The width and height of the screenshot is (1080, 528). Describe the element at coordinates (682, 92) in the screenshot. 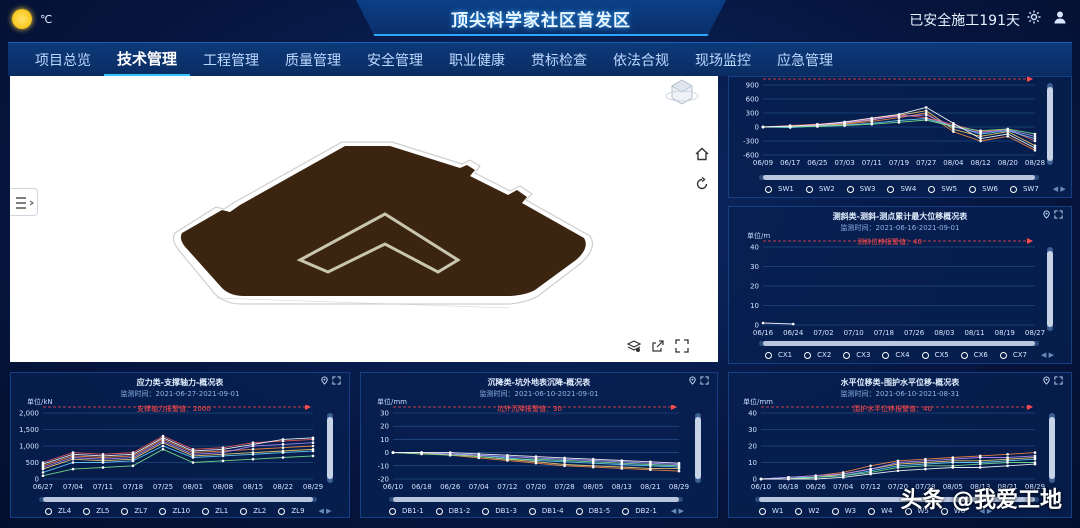

I see `view-cube-icon` at that location.